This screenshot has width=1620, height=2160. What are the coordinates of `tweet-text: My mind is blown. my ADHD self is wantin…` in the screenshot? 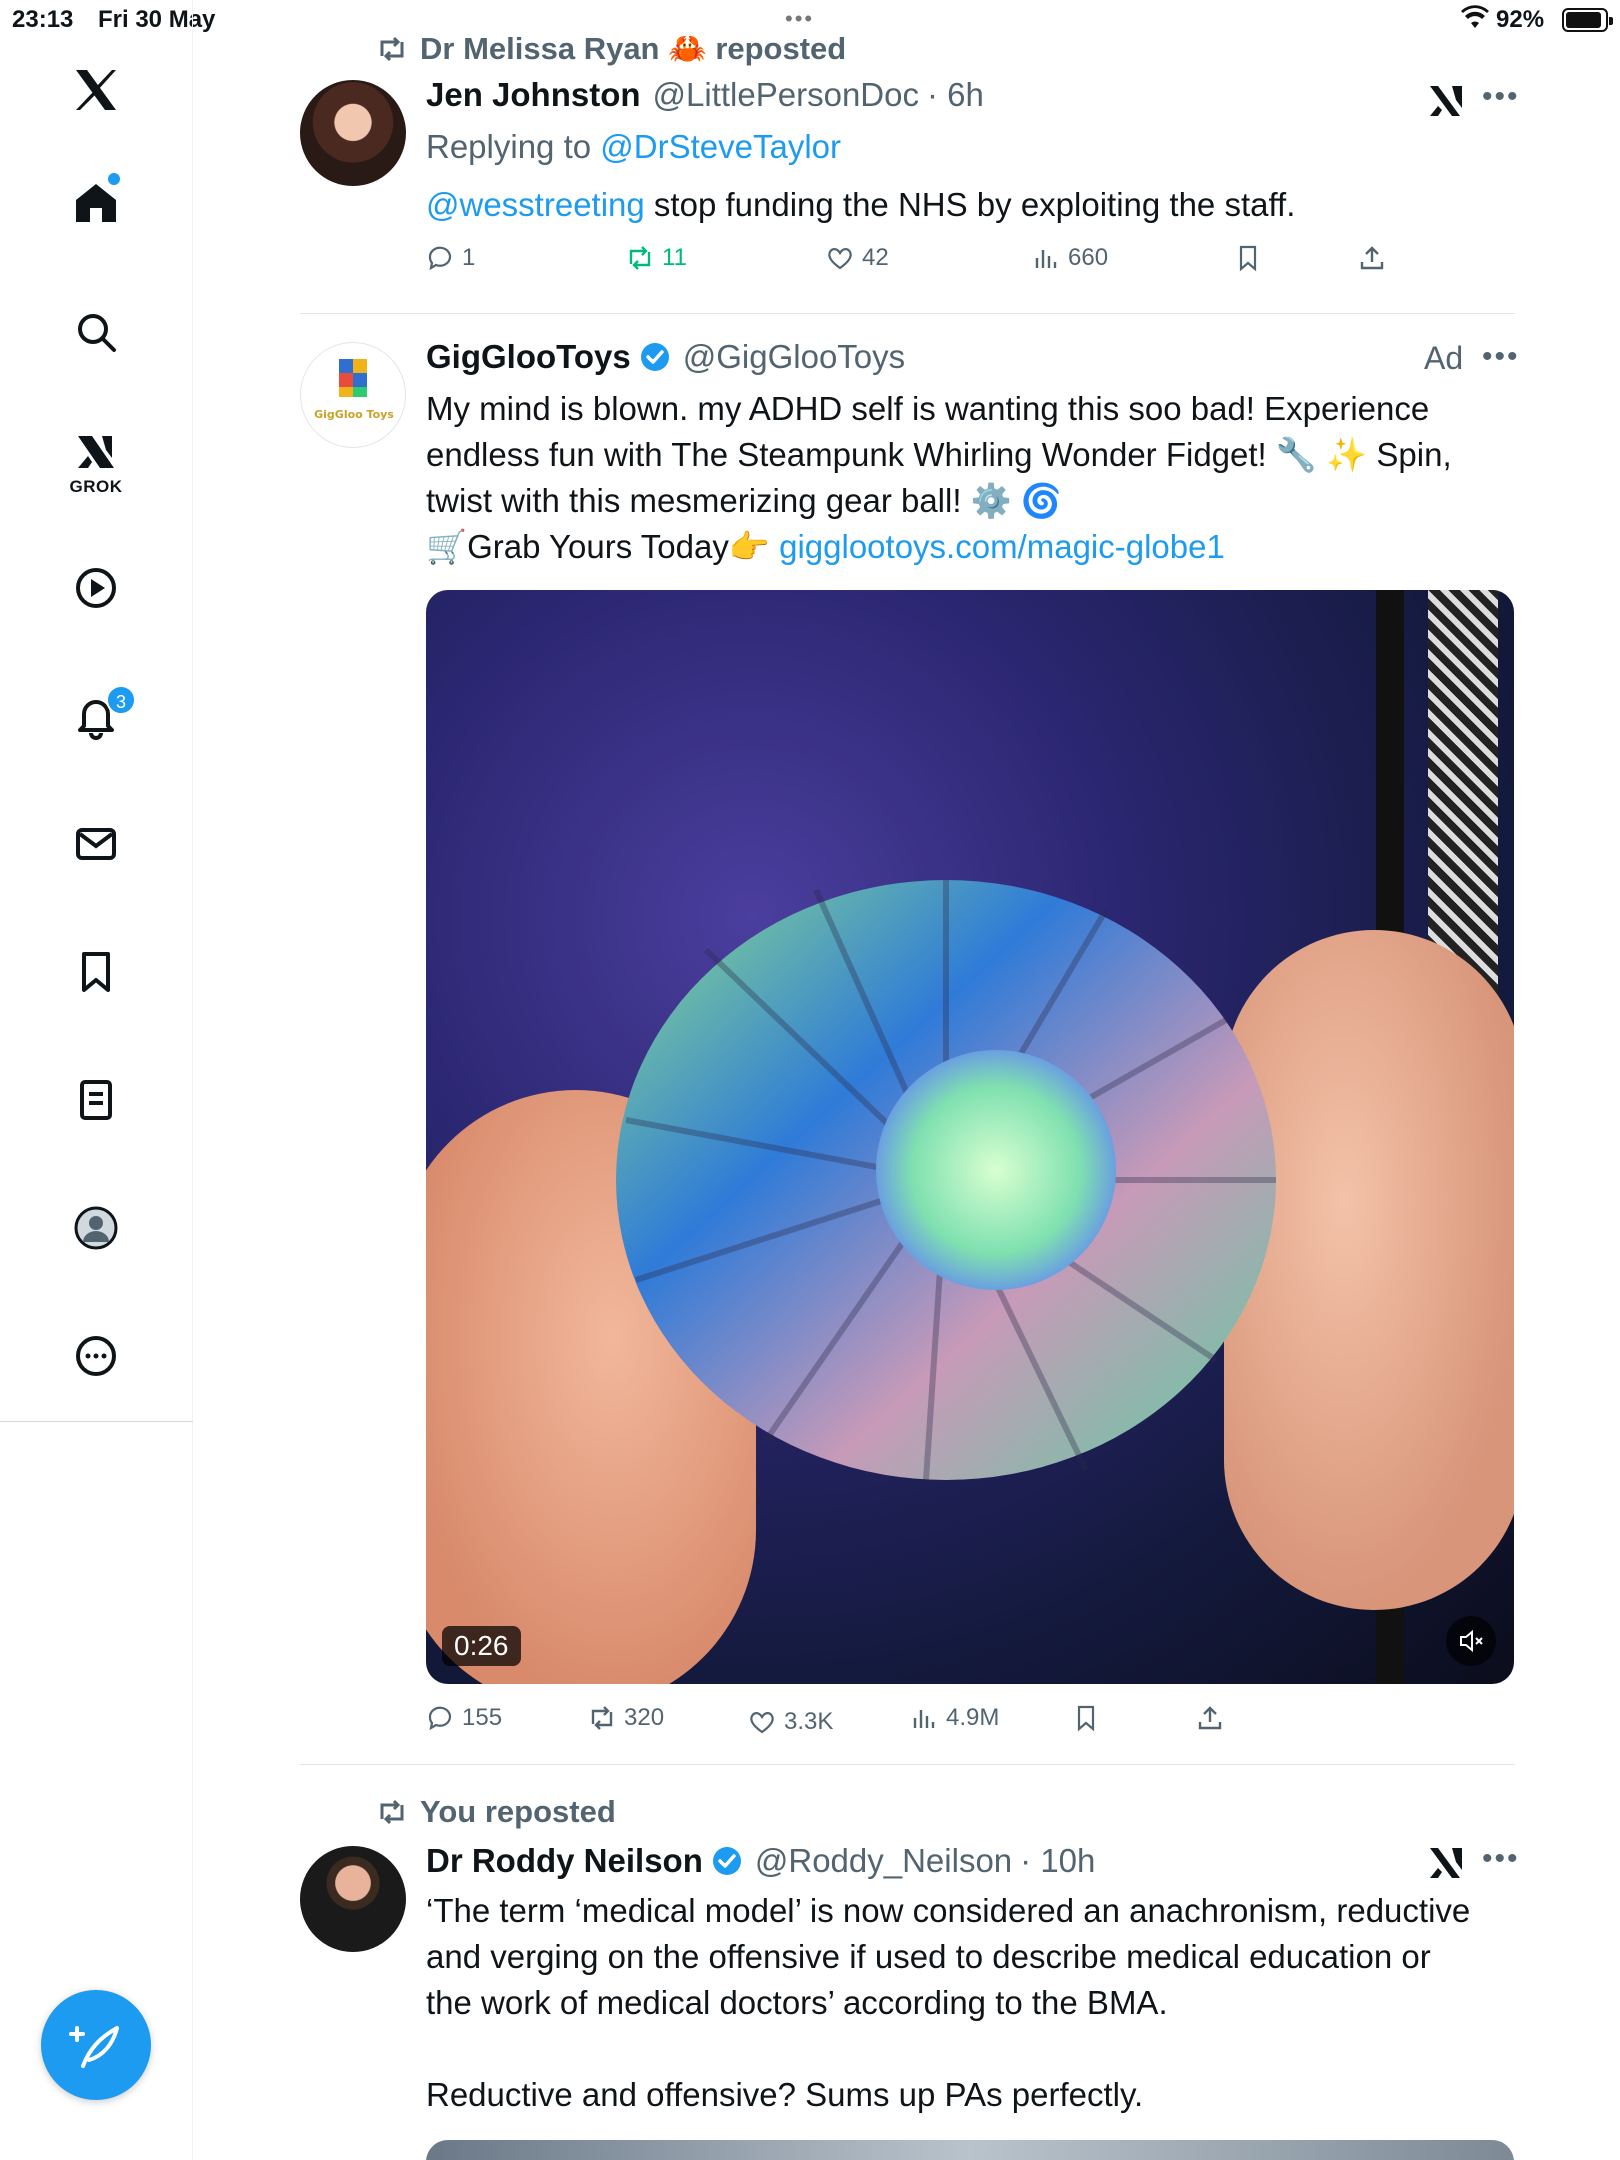 It's located at (971, 478).